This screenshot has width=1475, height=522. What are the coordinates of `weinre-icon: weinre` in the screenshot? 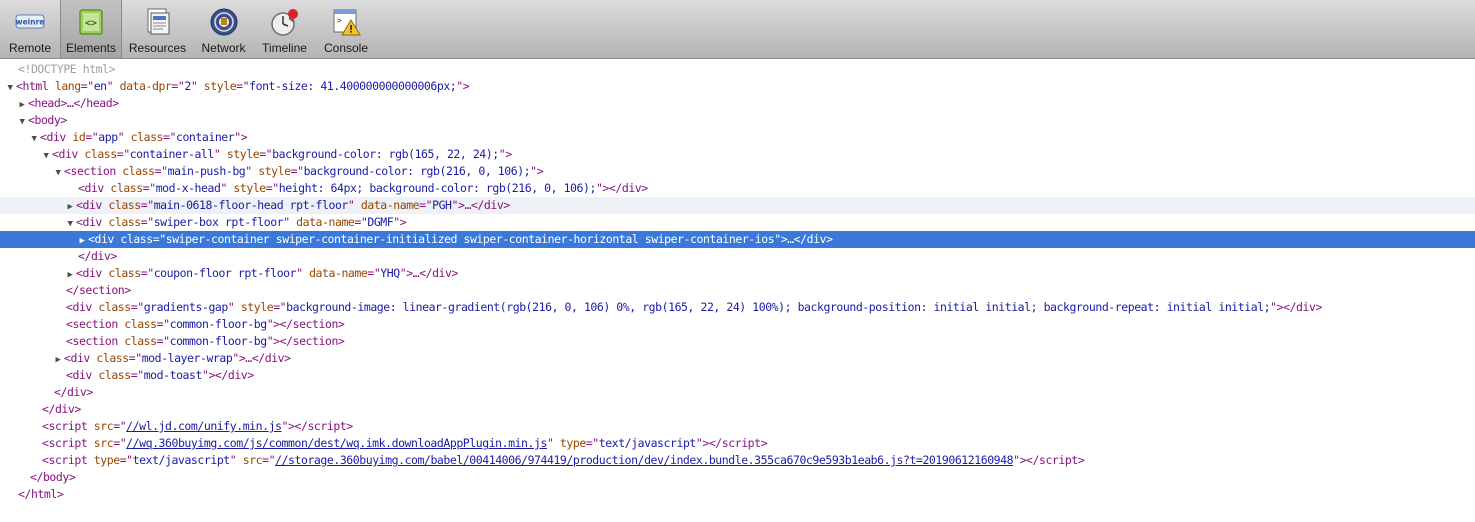 It's located at (30, 22).